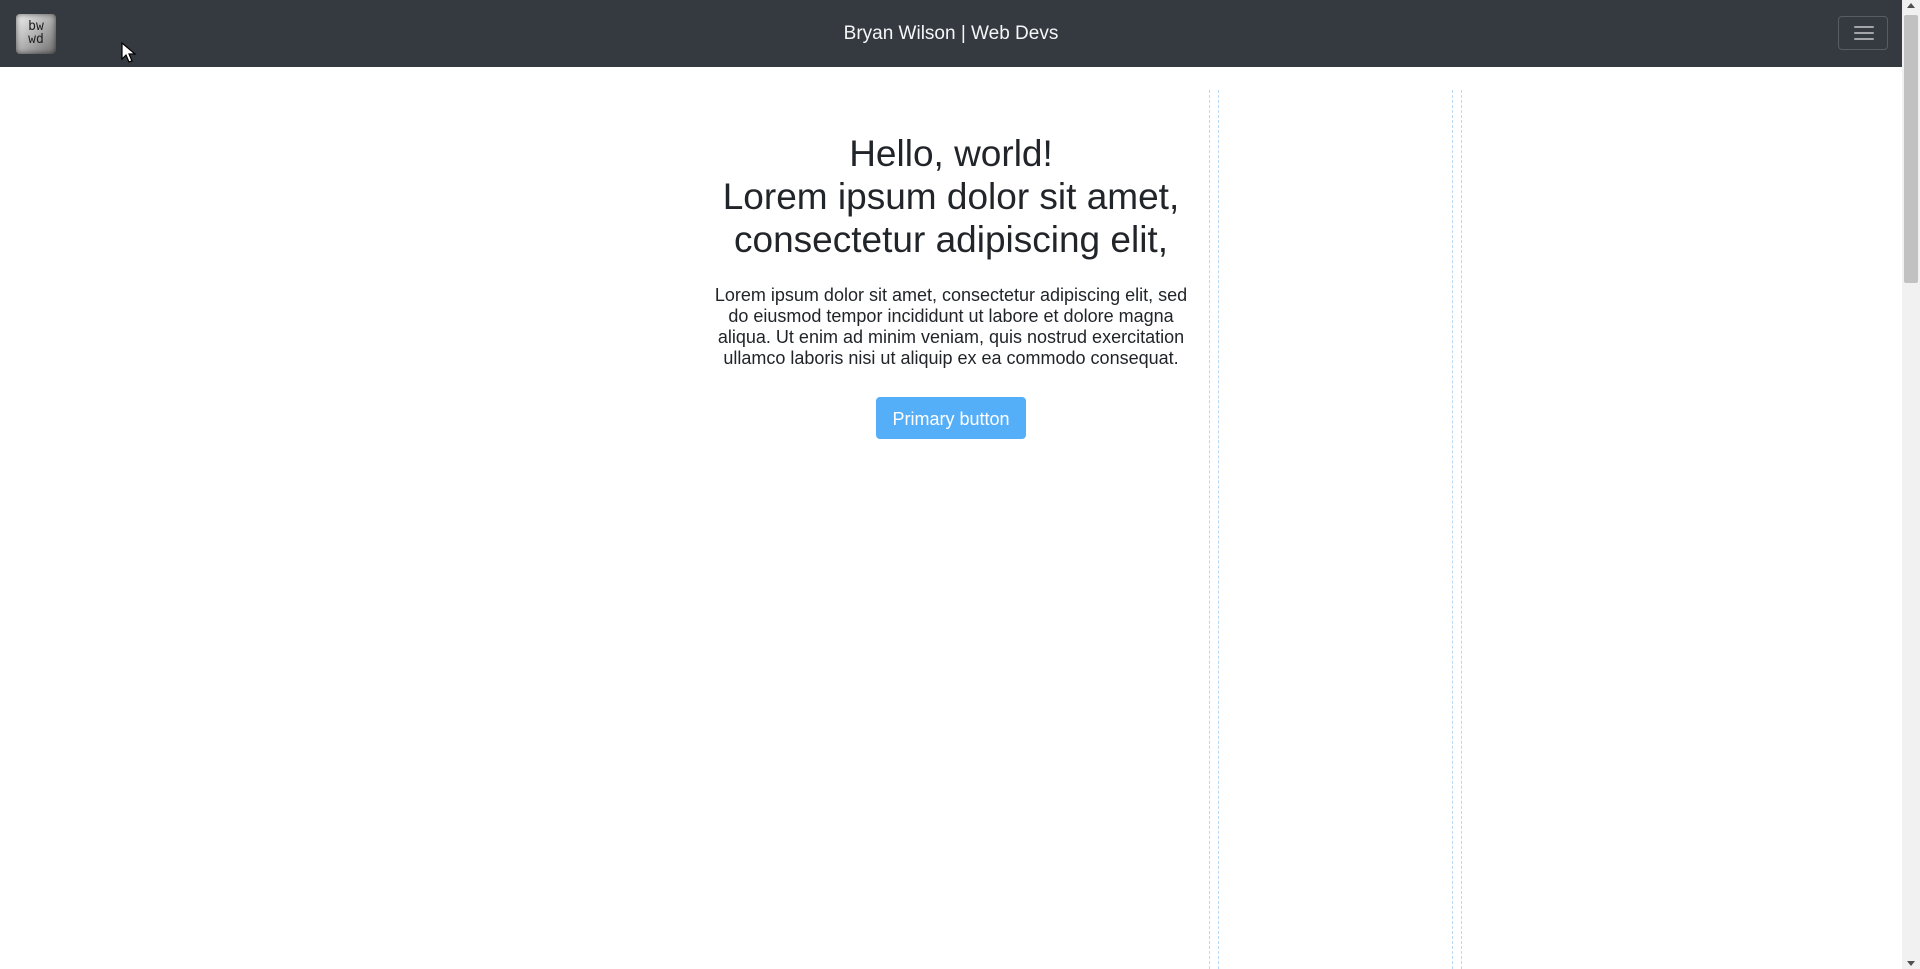  I want to click on mouse-pointer-shape, so click(129, 52).